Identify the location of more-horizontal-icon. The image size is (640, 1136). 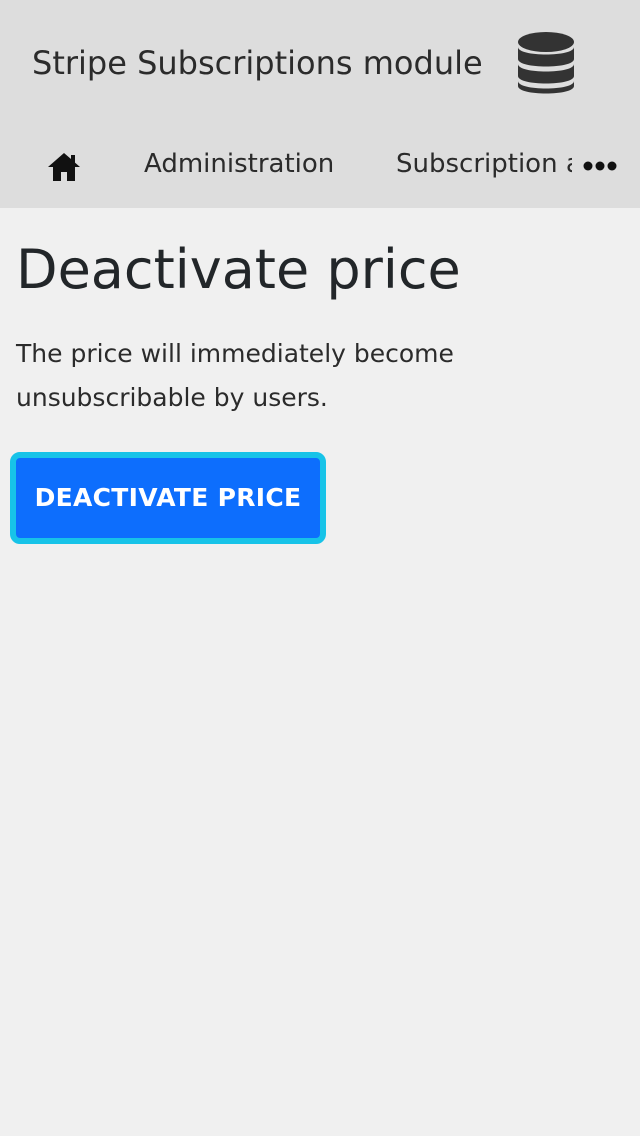
(600, 166).